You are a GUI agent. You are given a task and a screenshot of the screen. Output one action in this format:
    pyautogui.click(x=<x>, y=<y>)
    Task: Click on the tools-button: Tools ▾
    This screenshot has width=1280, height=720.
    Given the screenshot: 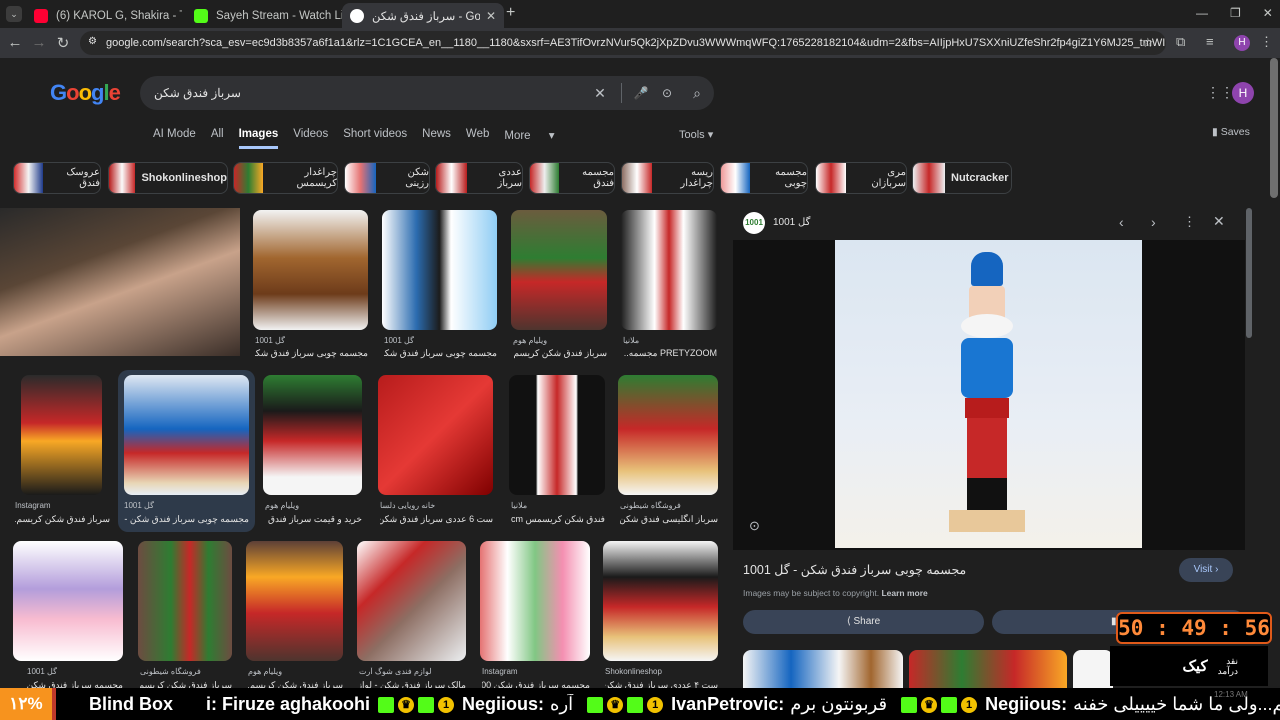 What is the action you would take?
    pyautogui.click(x=696, y=134)
    